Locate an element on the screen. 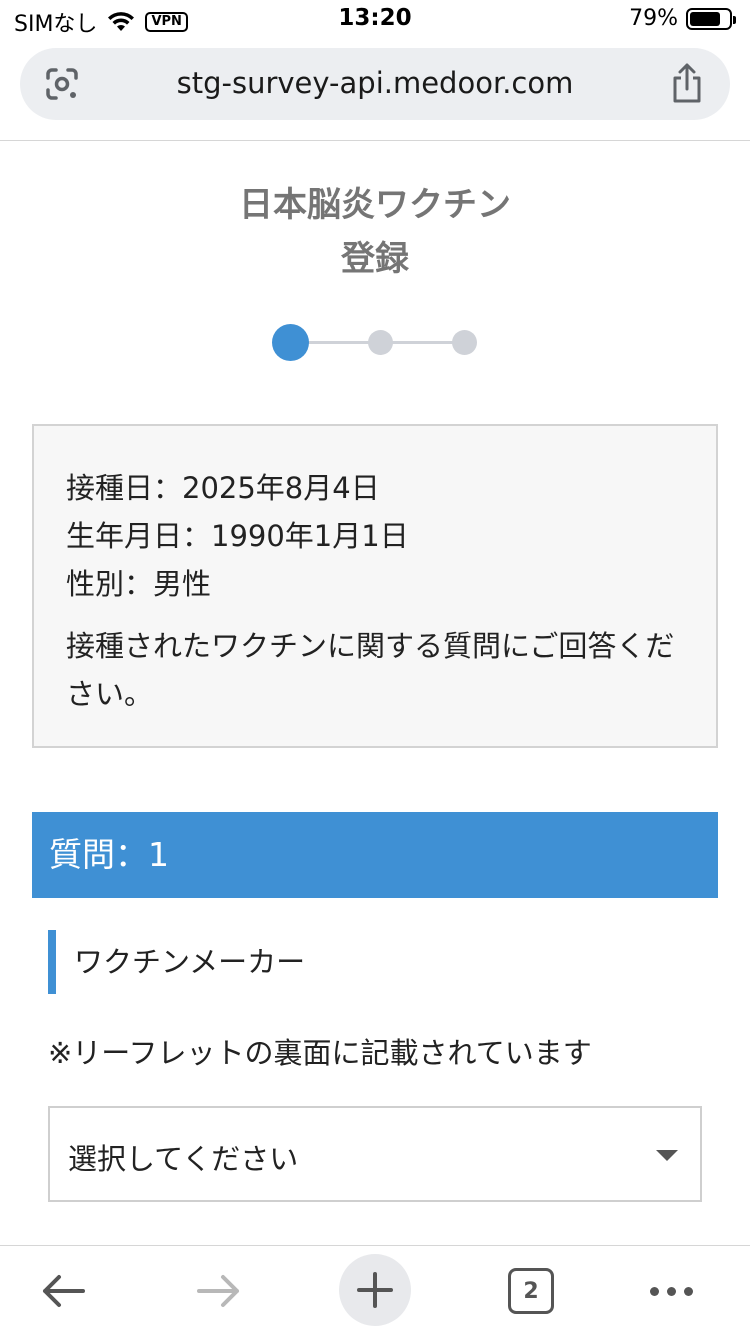 This screenshot has width=750, height=1334. forward-button is located at coordinates (219, 1291).